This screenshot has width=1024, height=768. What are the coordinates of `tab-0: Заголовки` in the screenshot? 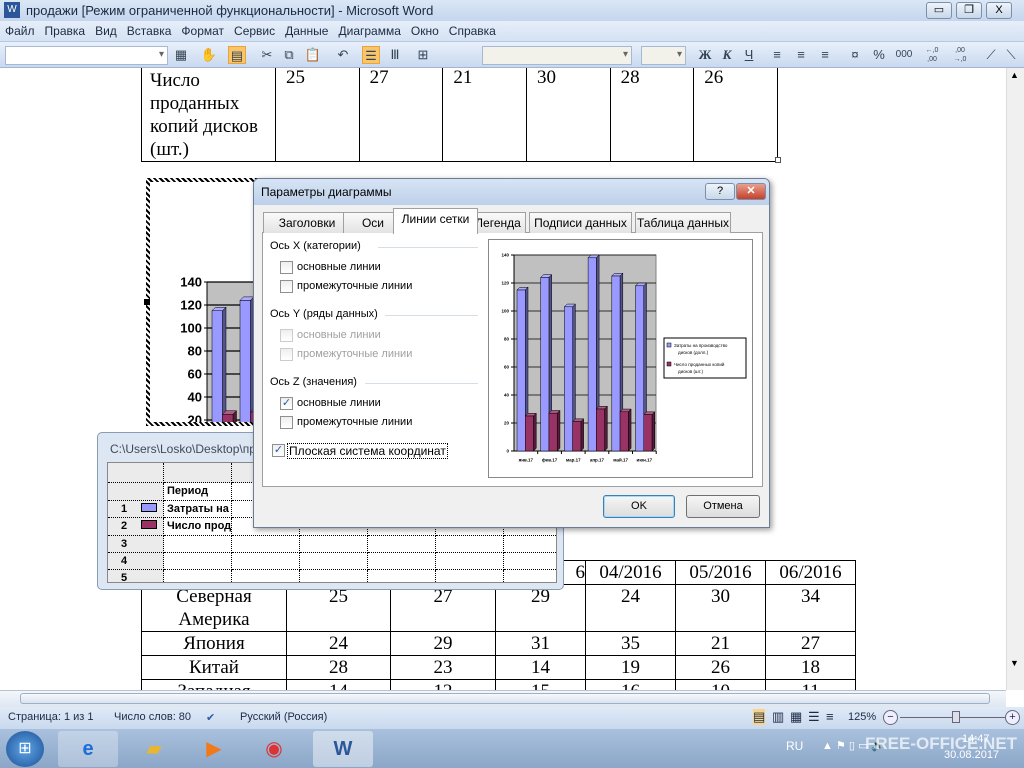 It's located at (307, 222).